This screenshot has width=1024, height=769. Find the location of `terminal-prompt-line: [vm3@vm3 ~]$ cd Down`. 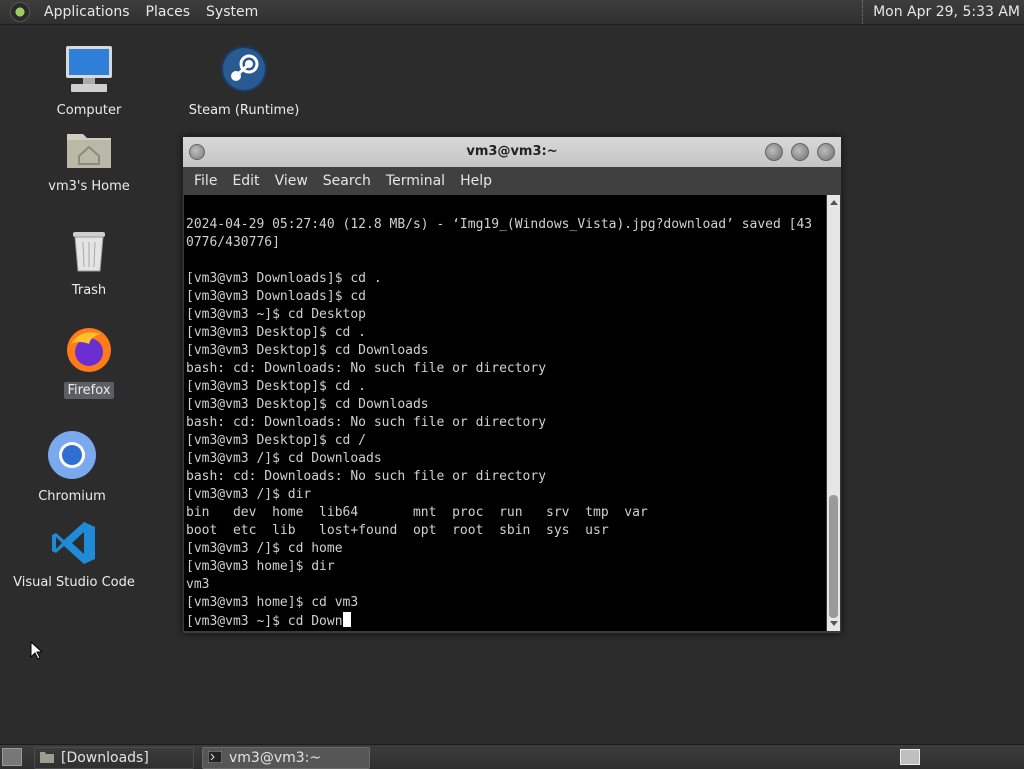

terminal-prompt-line: [vm3@vm3 ~]$ cd Down is located at coordinates (264, 621).